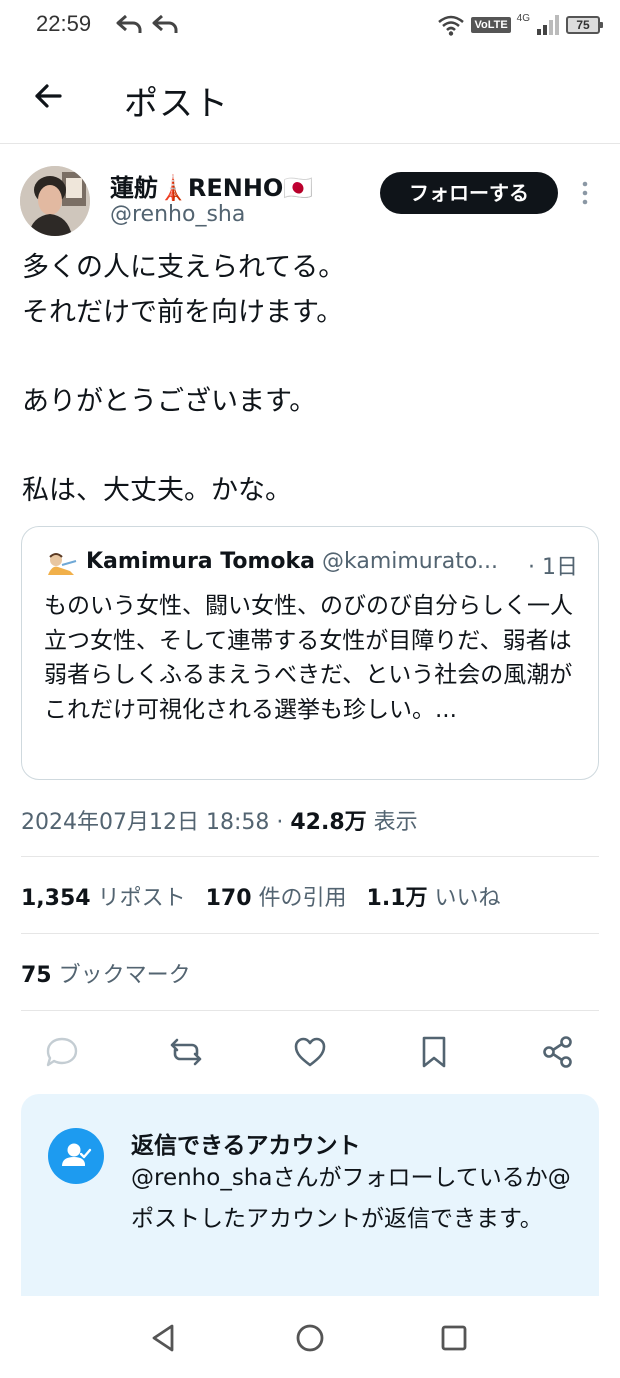  I want to click on profile-photo, so click(55, 201).